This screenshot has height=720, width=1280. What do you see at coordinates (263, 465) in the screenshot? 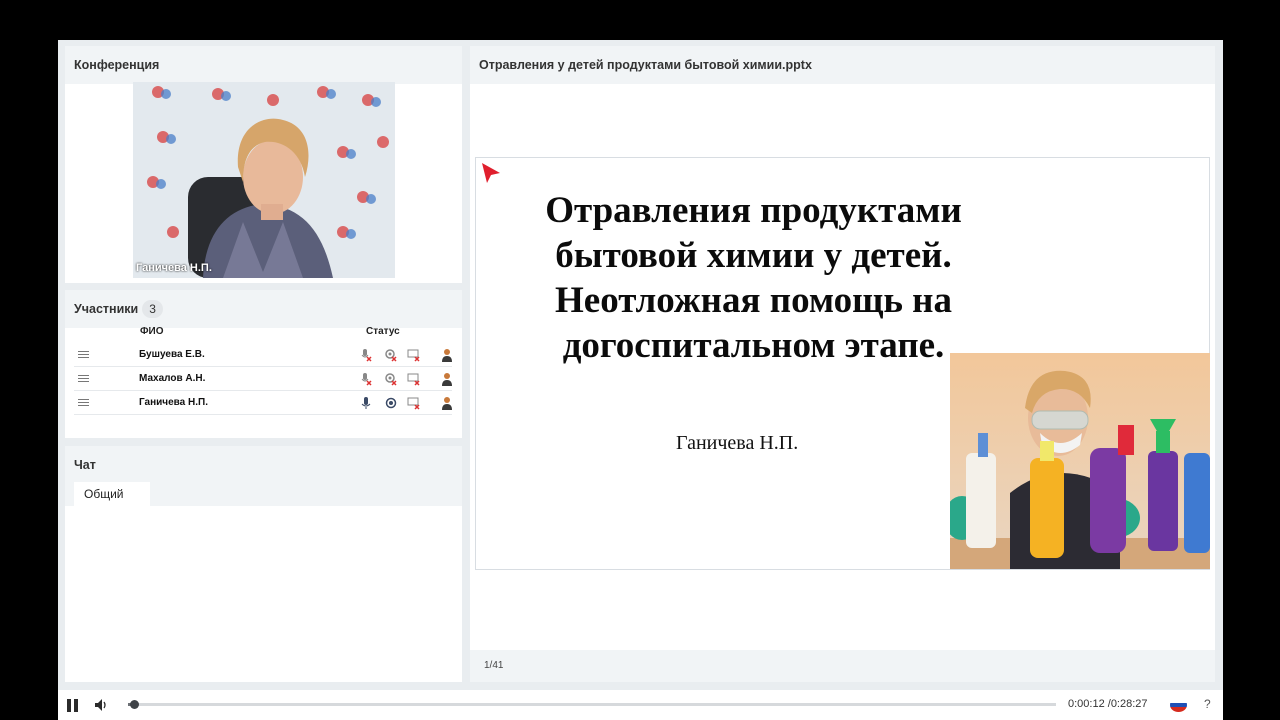
I see `chat-title: Чат` at bounding box center [263, 465].